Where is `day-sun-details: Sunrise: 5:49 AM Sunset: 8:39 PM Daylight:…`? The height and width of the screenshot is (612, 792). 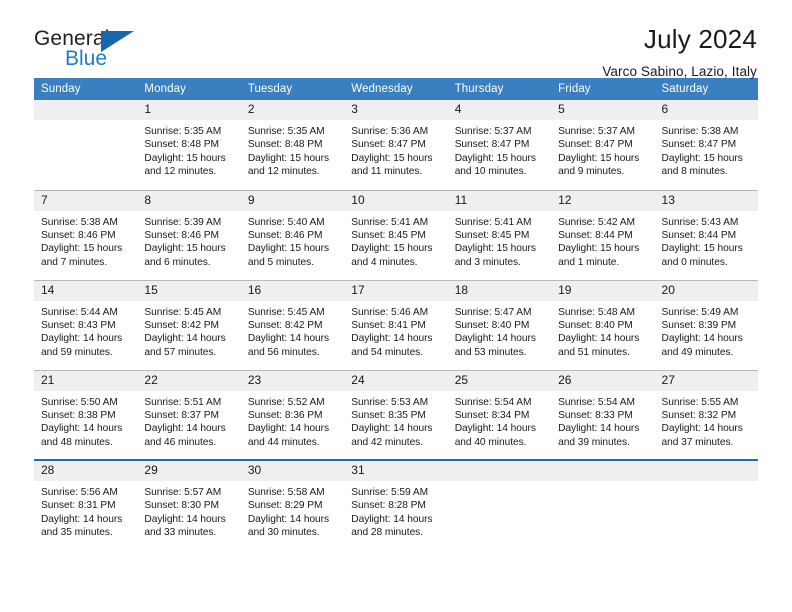
day-sun-details: Sunrise: 5:49 AM Sunset: 8:39 PM Daylight:… is located at coordinates (706, 330).